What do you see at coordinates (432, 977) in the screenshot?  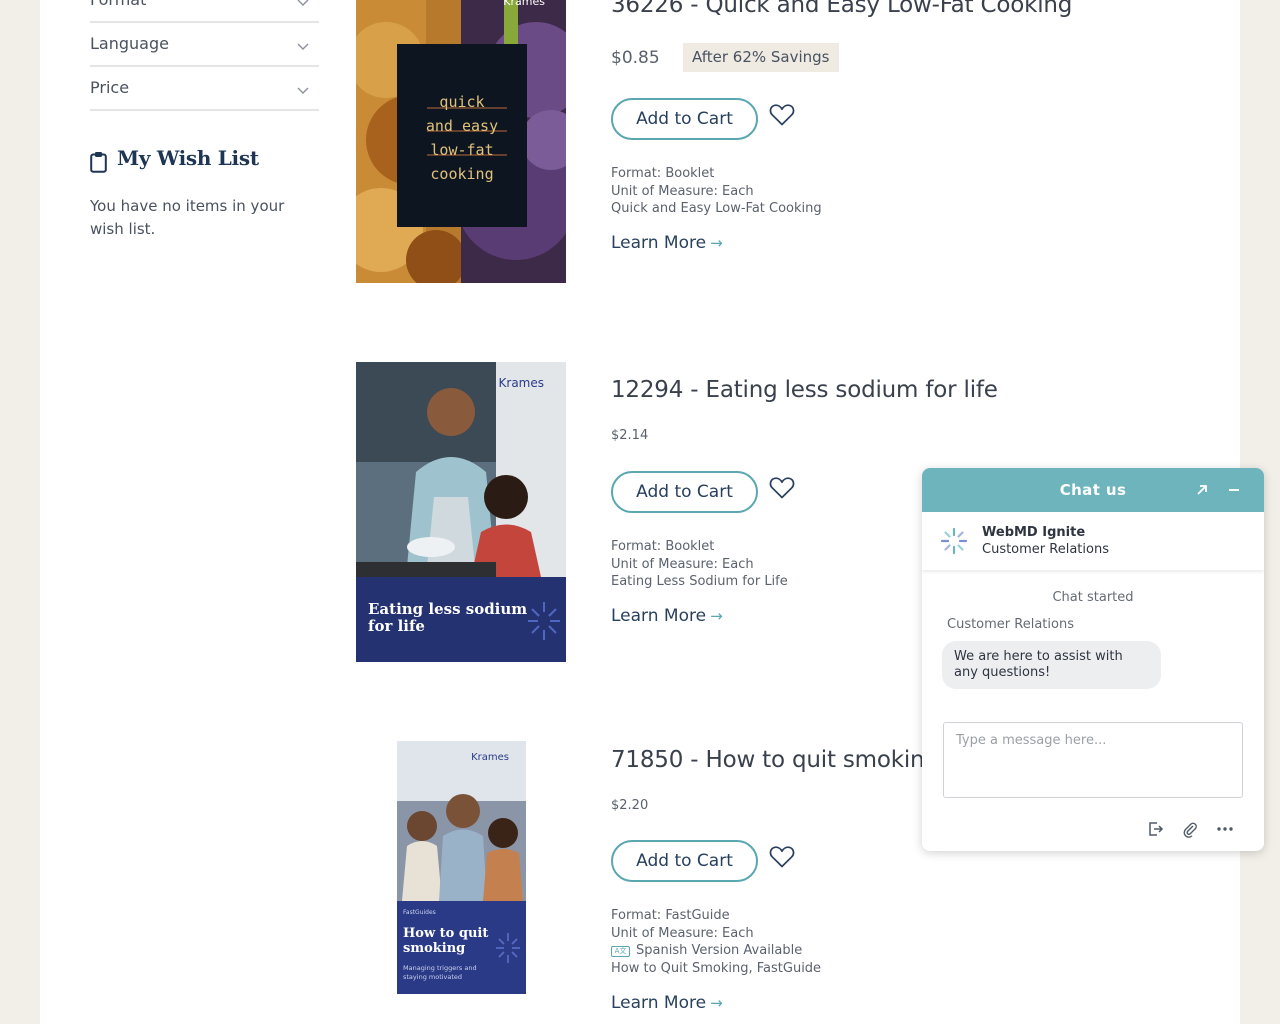 I see `cover-subtitle: staying motivated` at bounding box center [432, 977].